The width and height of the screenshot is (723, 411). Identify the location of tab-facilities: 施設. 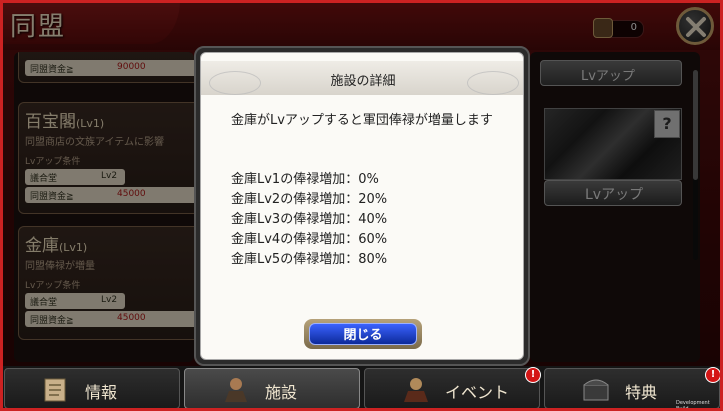
(272, 388).